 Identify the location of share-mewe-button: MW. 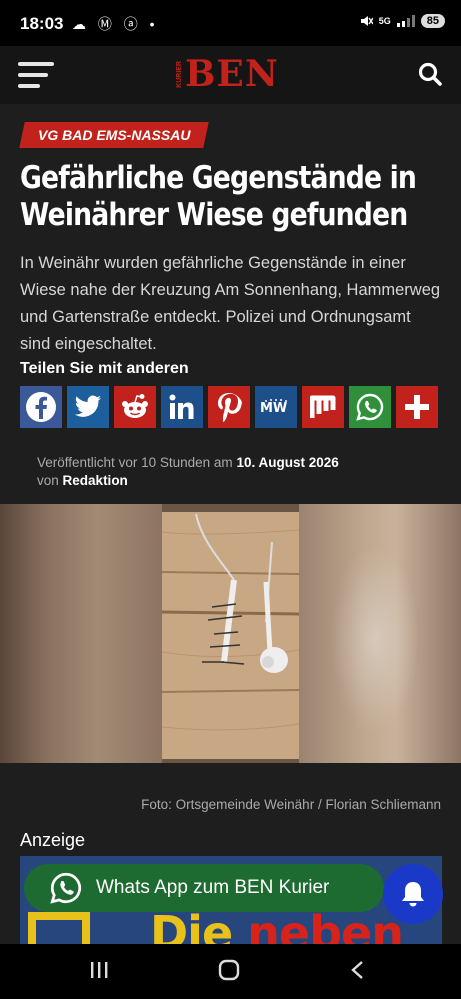
(276, 407).